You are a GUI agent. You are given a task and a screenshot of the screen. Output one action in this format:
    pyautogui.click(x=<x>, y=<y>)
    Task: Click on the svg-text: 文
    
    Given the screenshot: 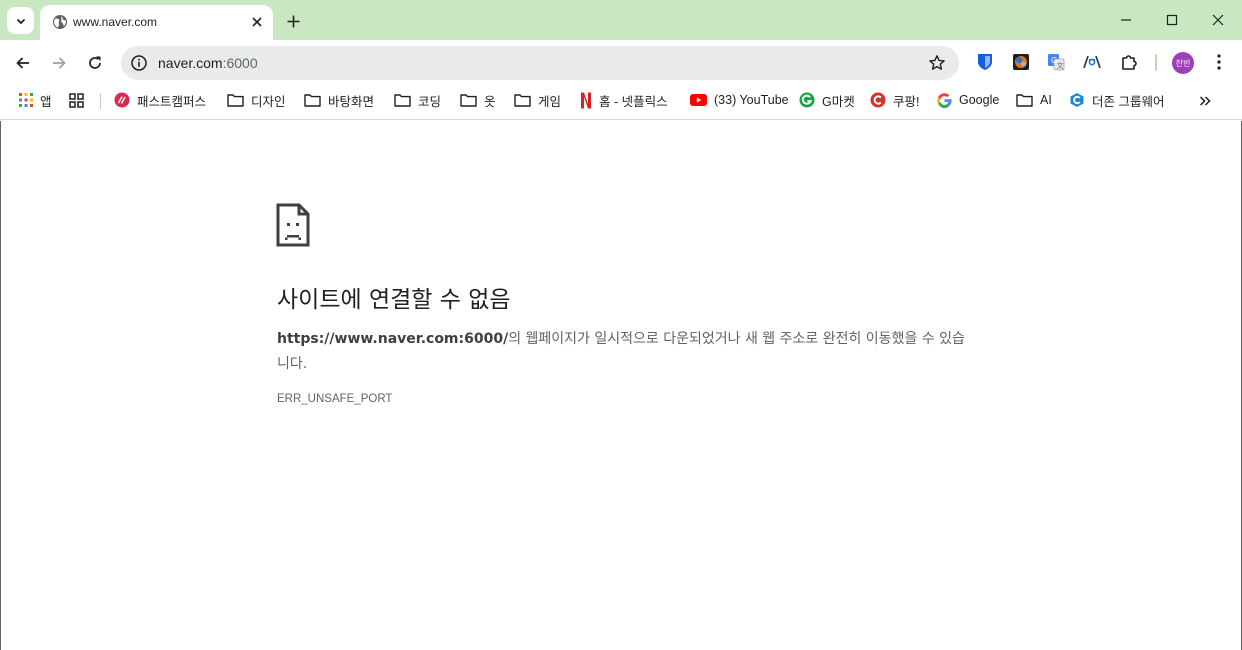 What is the action you would take?
    pyautogui.click(x=1060, y=65)
    